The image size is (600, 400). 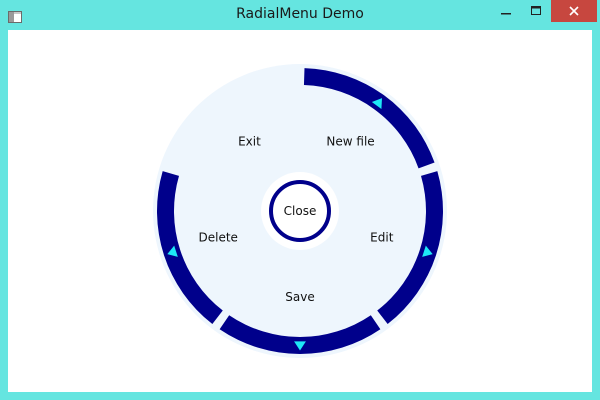 I want to click on menu-item-label-delete: Delete, so click(x=217, y=238).